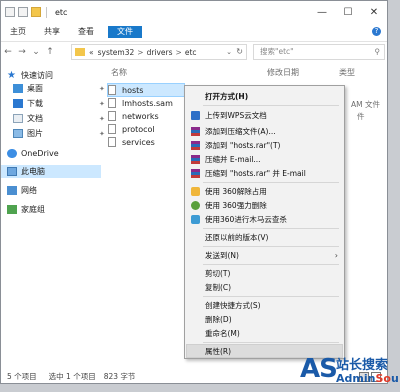 This screenshot has width=400, height=392. I want to click on tab-file: 文件, so click(125, 32).